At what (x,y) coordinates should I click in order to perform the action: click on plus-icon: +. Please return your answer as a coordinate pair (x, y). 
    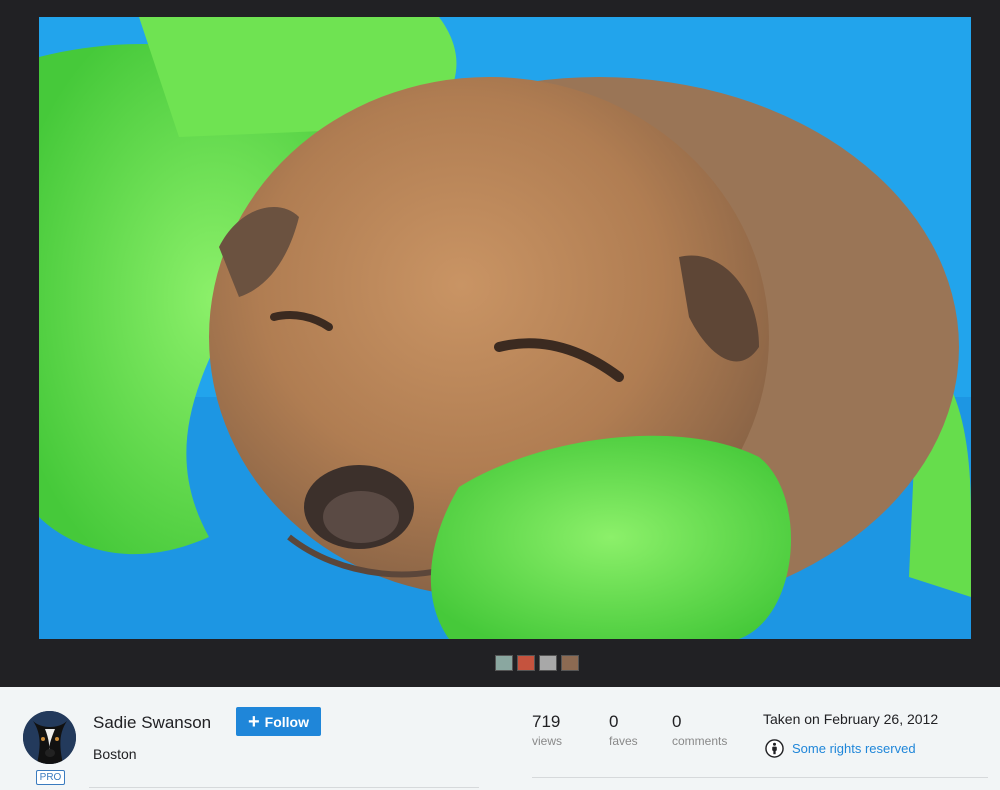
    Looking at the image, I should click on (253, 721).